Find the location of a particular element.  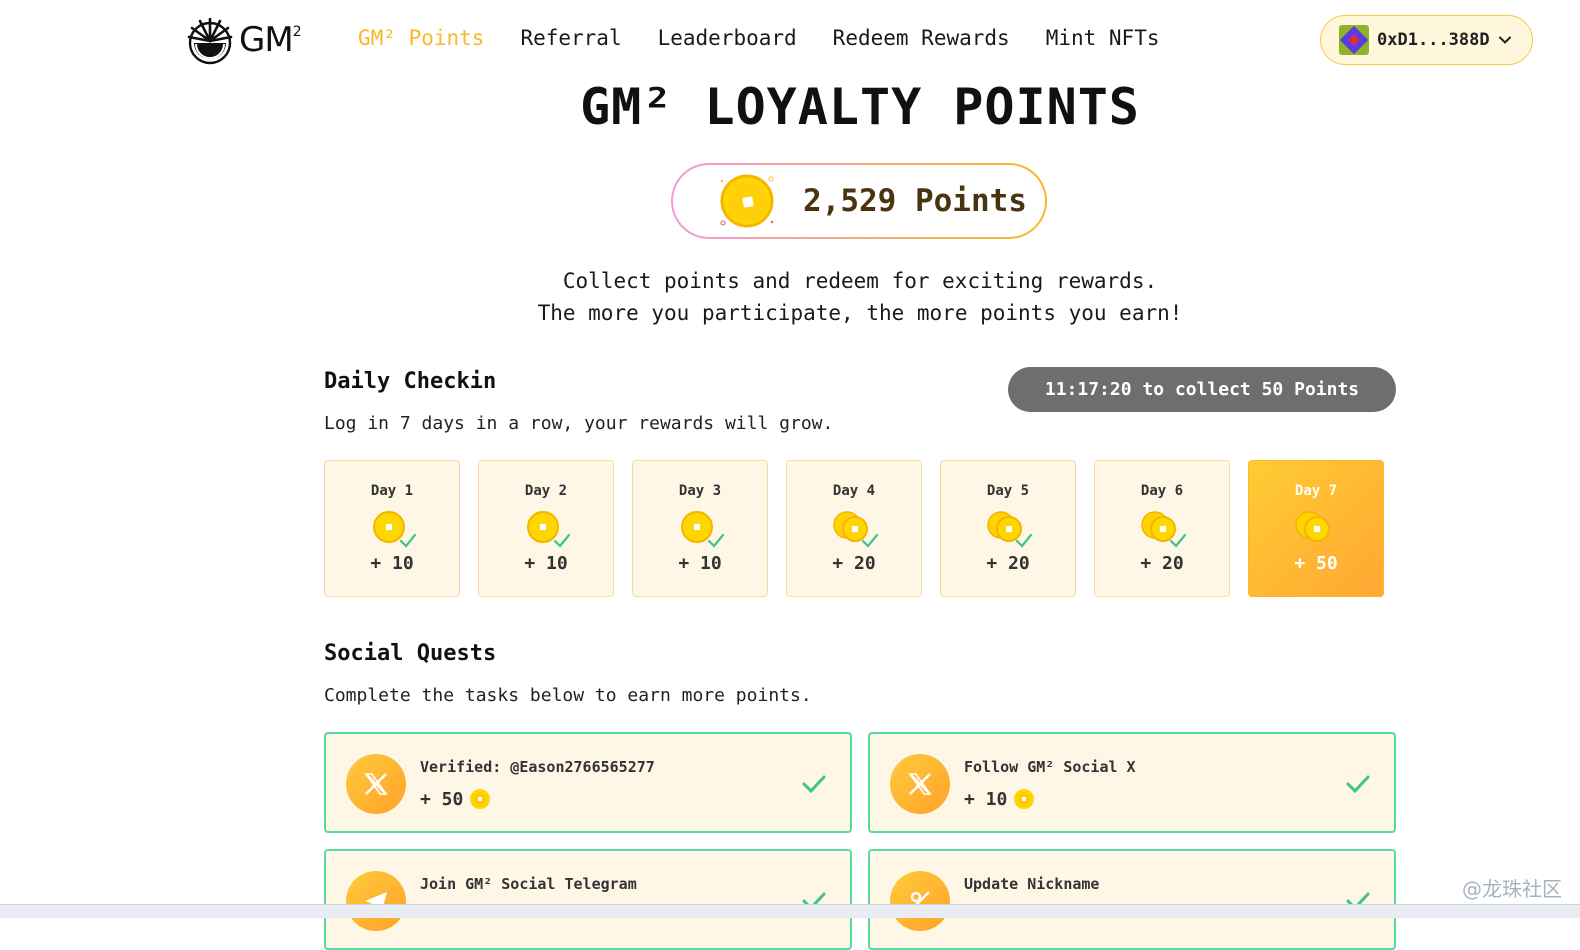

day-card: Day 1 + 10 is located at coordinates (392, 528).